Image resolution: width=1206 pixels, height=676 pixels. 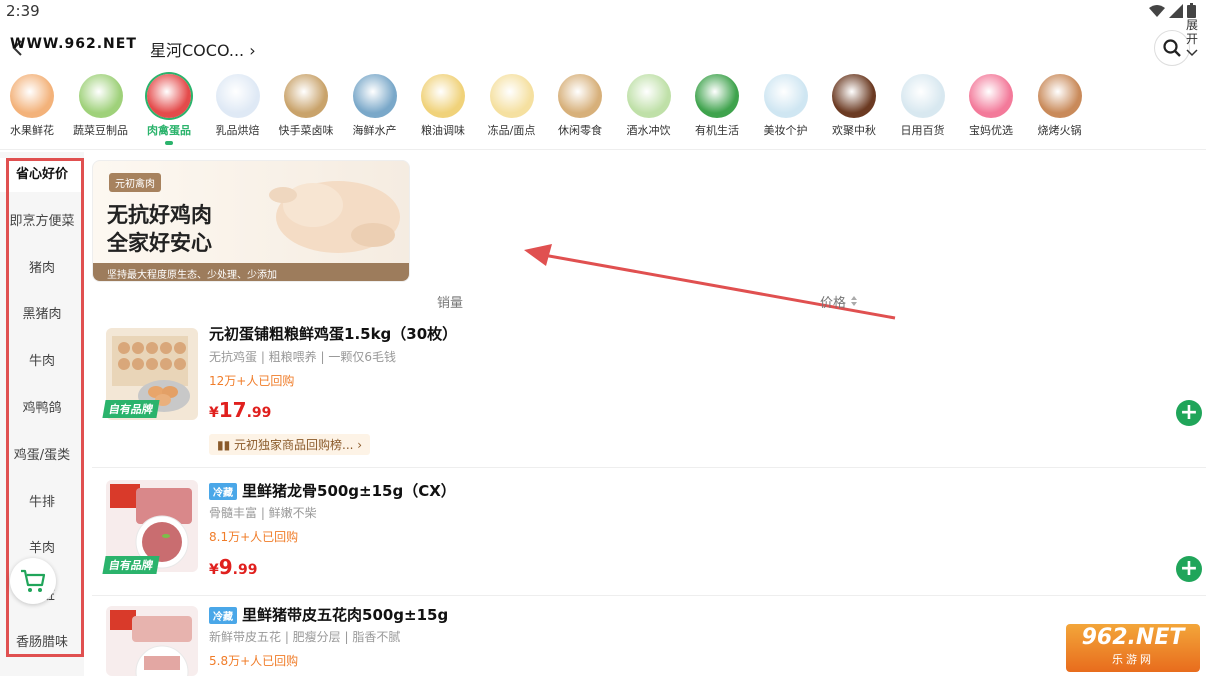 What do you see at coordinates (833, 303) in the screenshot?
I see `sort-price-label: 价格` at bounding box center [833, 303].